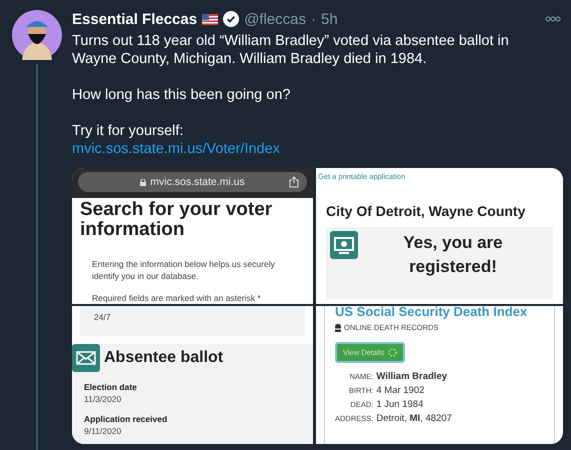 The height and width of the screenshot is (450, 571). I want to click on author-name: Essential Fleccas, so click(135, 19).